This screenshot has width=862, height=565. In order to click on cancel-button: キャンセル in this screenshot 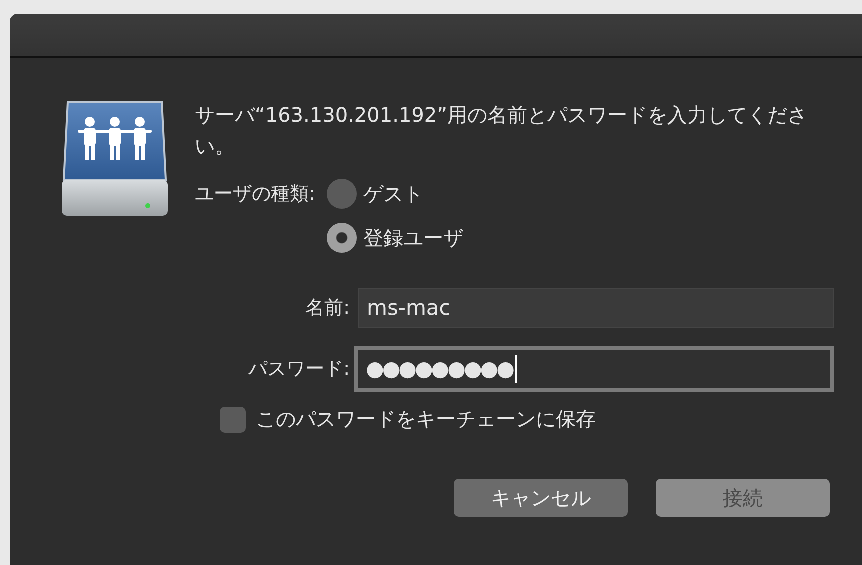, I will do `click(541, 498)`.